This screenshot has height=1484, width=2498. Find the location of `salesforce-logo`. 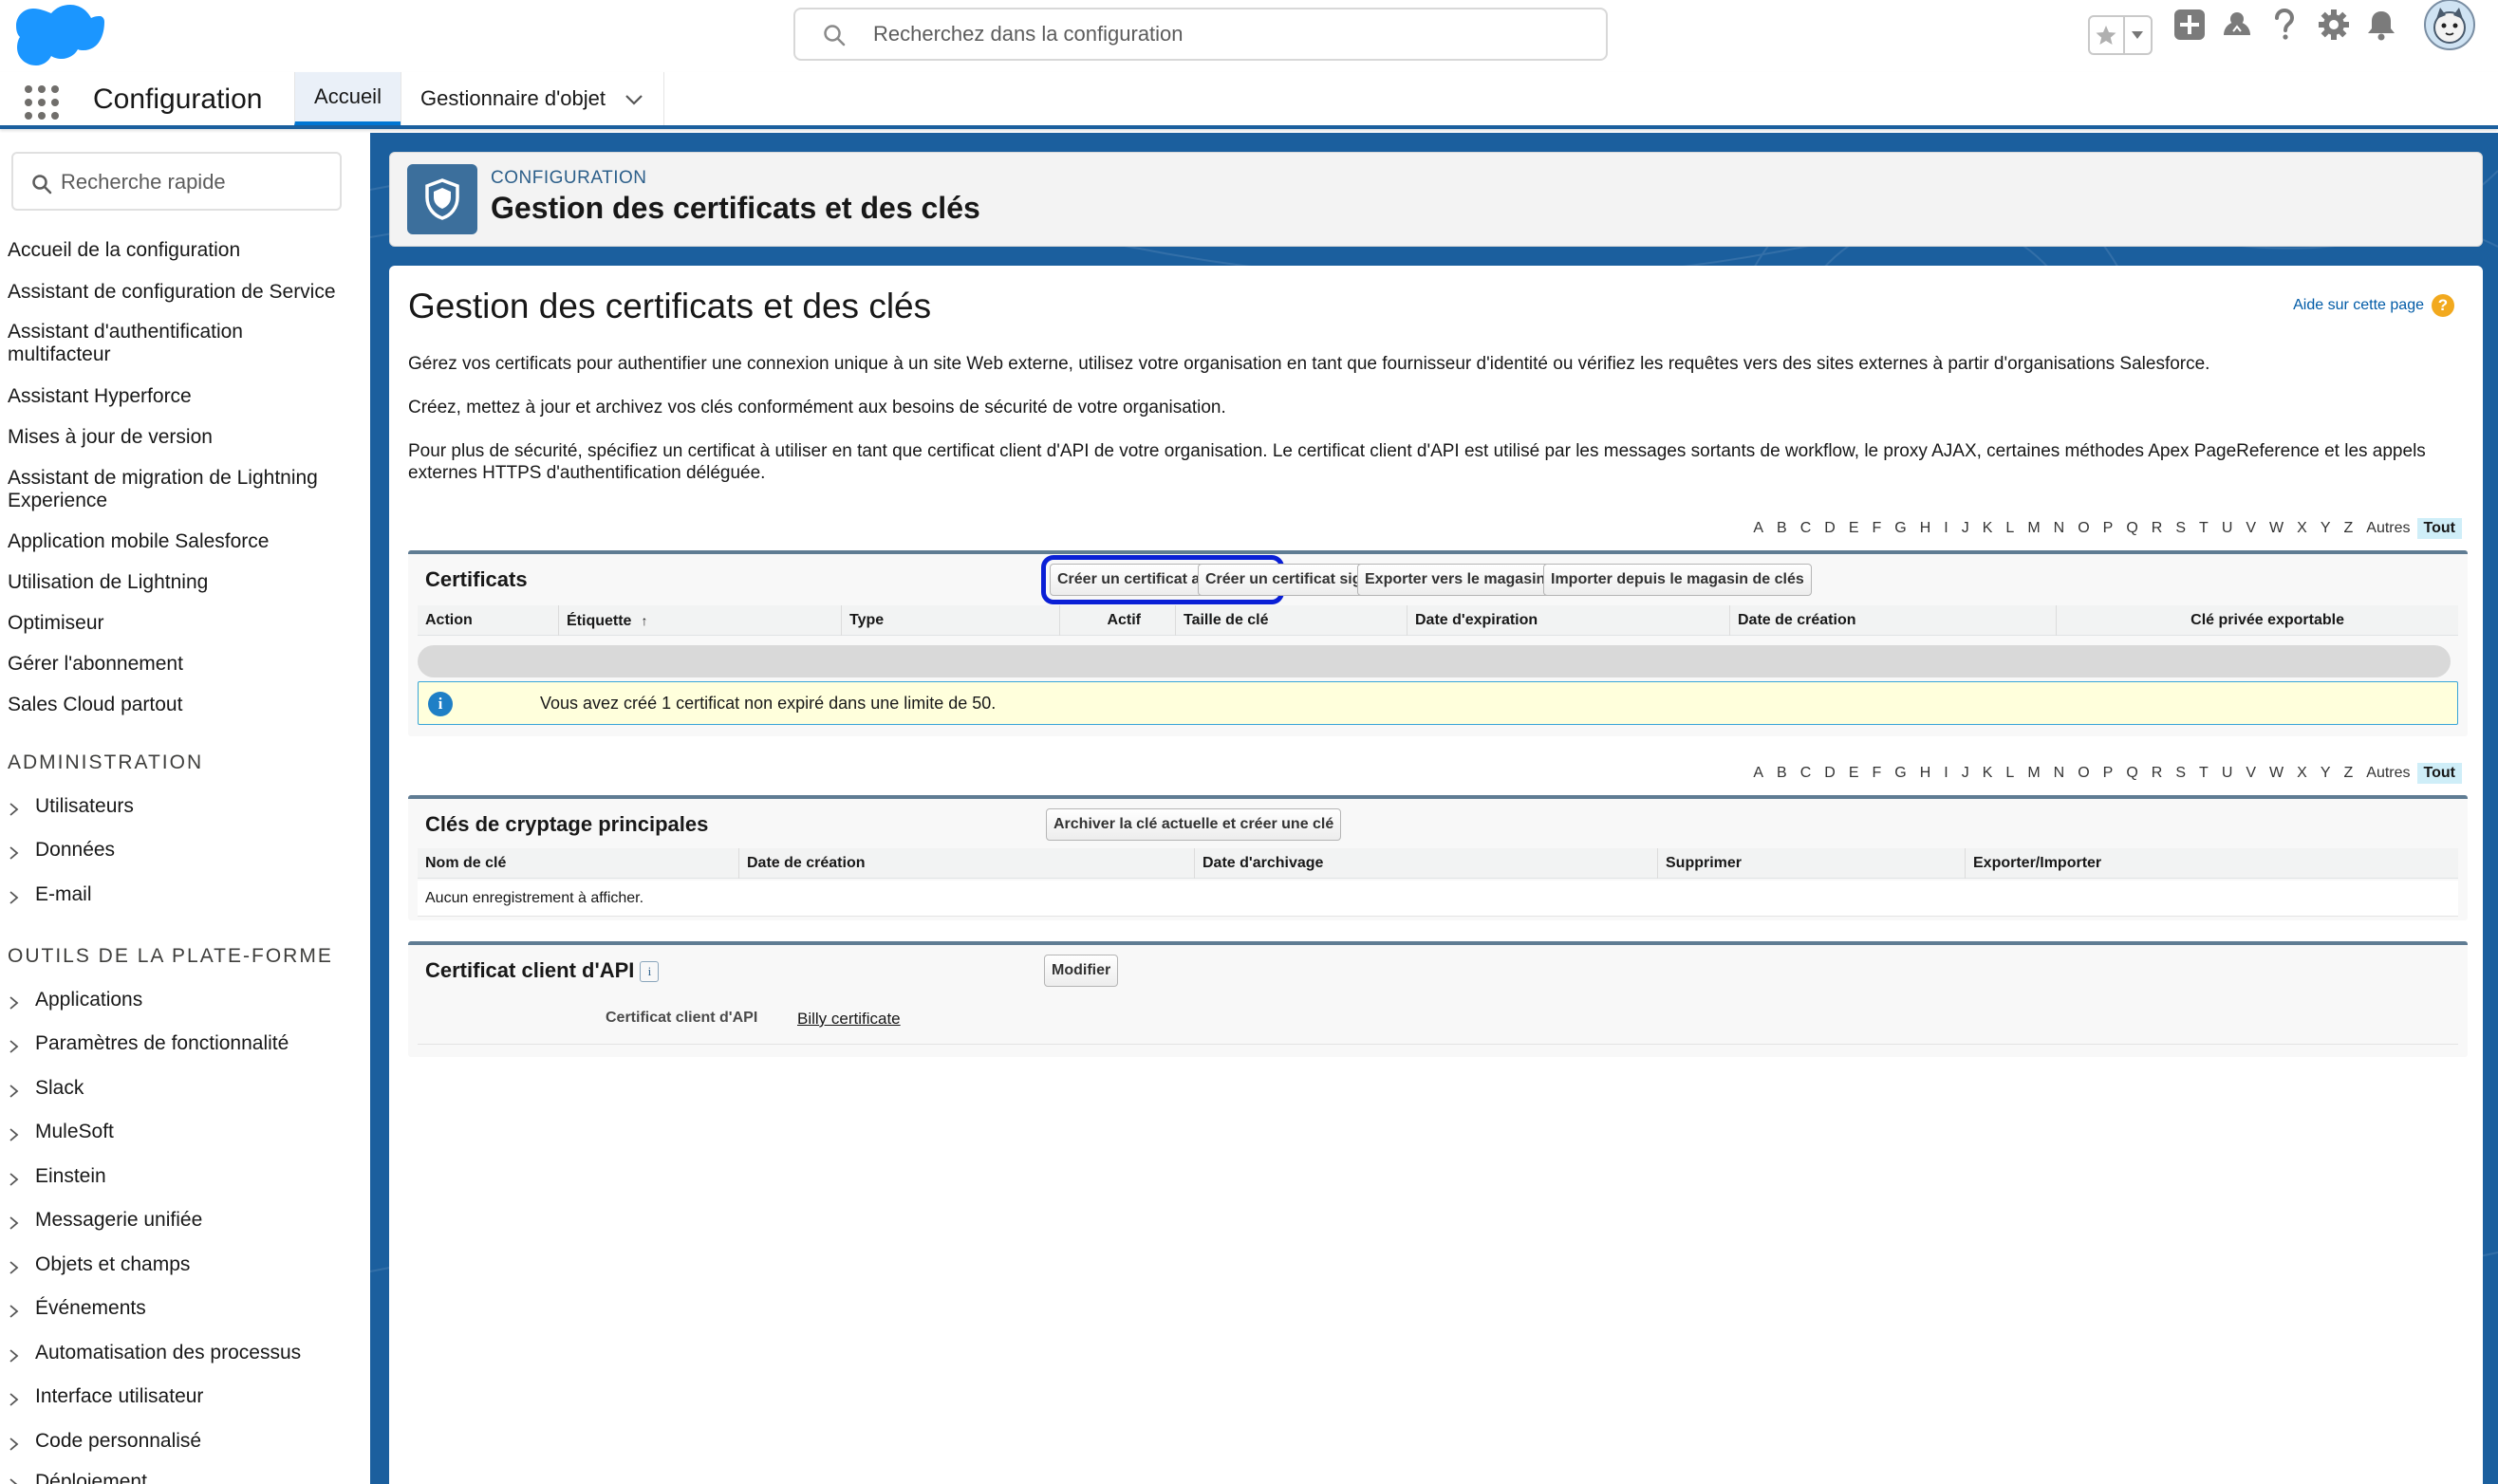

salesforce-logo is located at coordinates (59, 36).